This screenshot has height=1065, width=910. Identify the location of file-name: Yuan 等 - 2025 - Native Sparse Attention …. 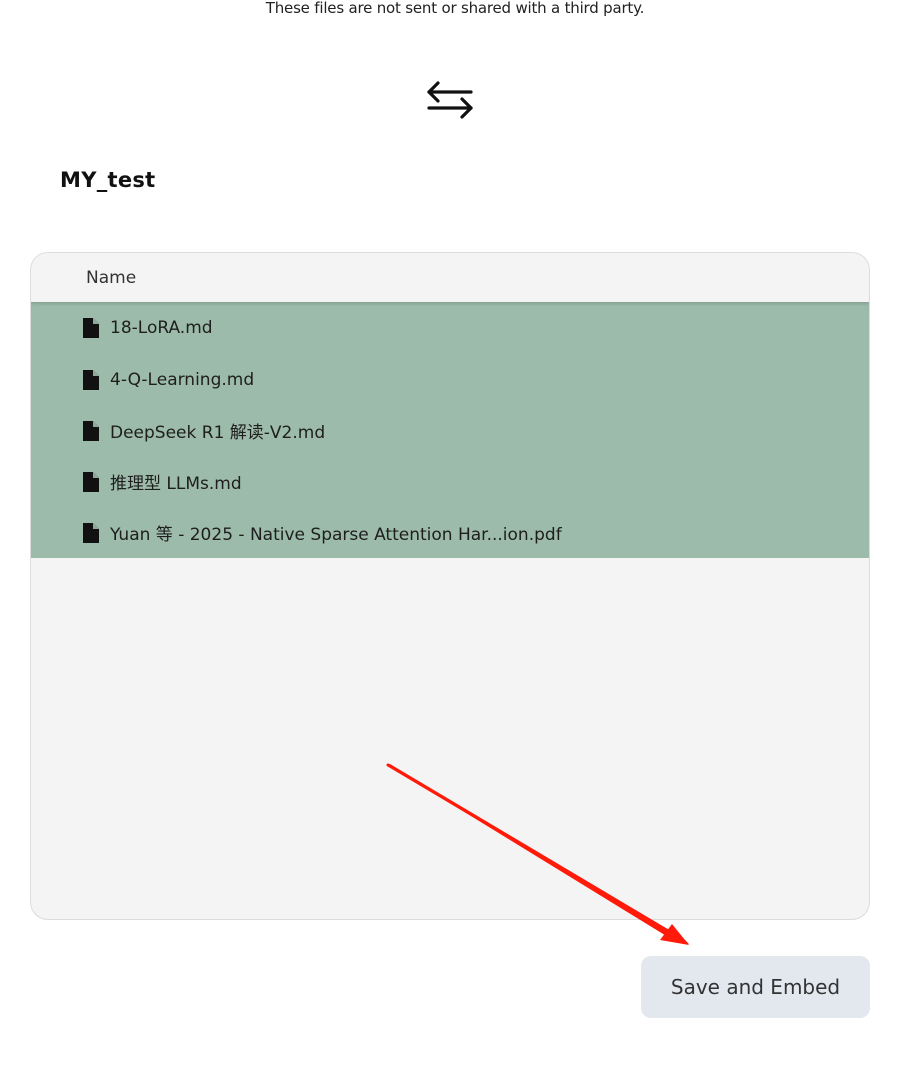
(336, 535).